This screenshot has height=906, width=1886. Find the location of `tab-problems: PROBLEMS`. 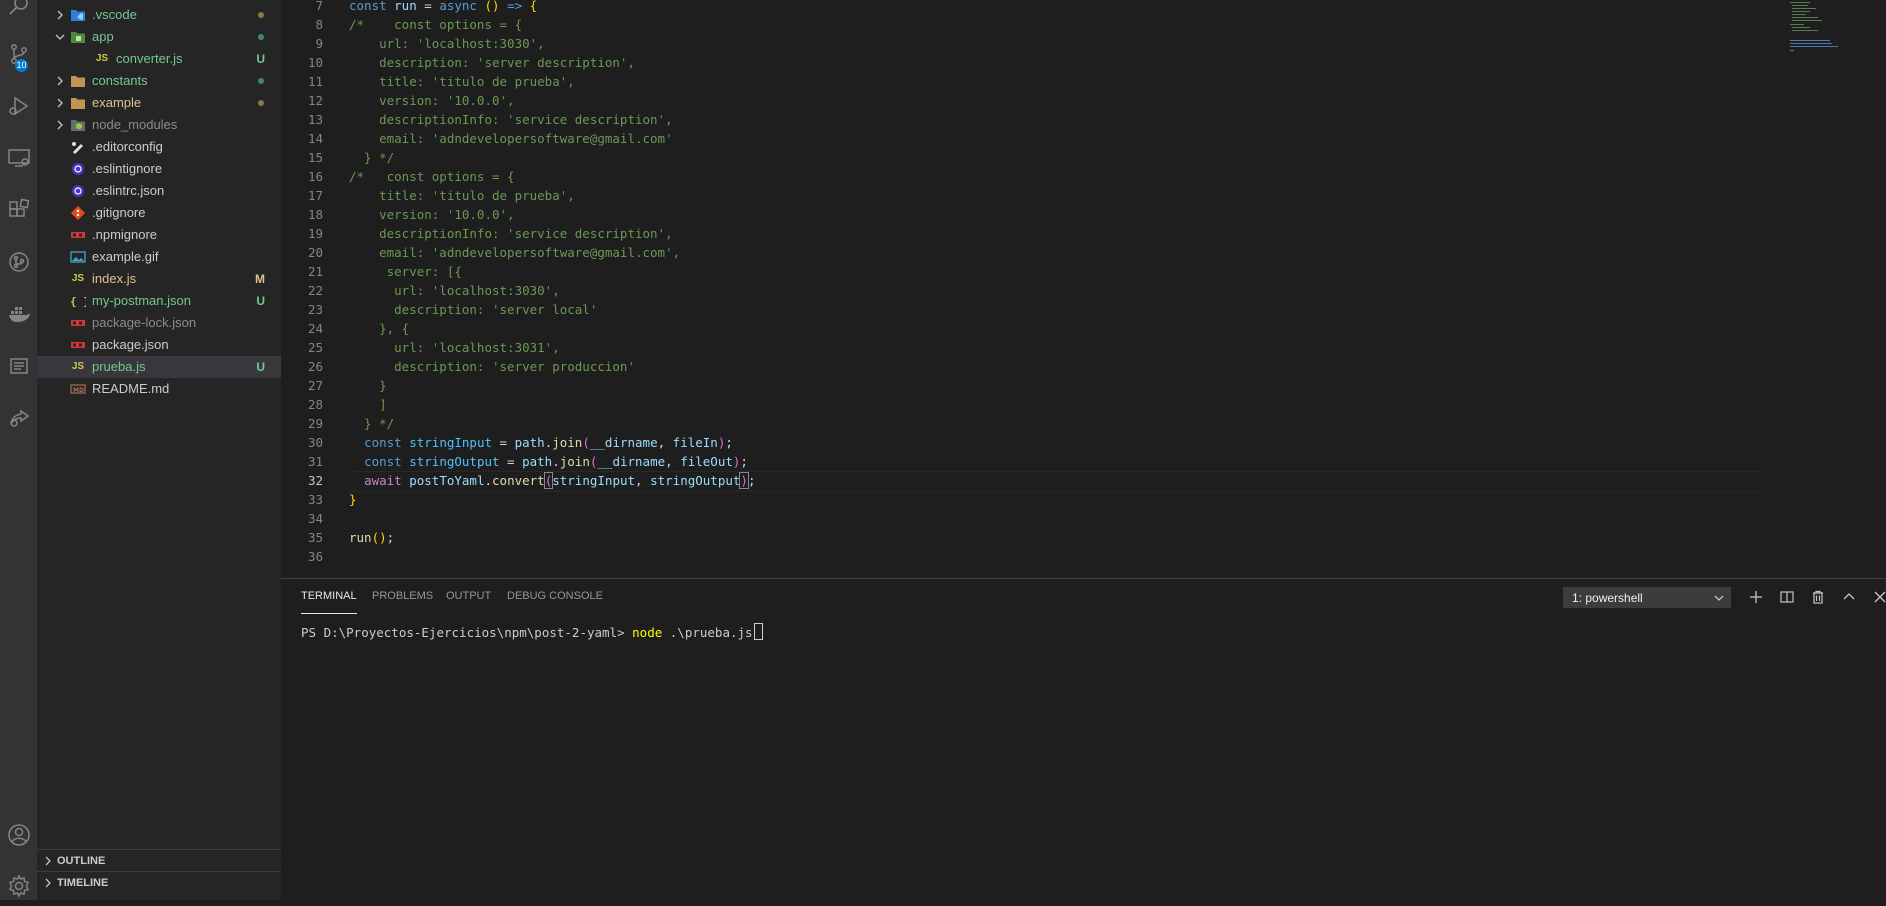

tab-problems: PROBLEMS is located at coordinates (402, 596).